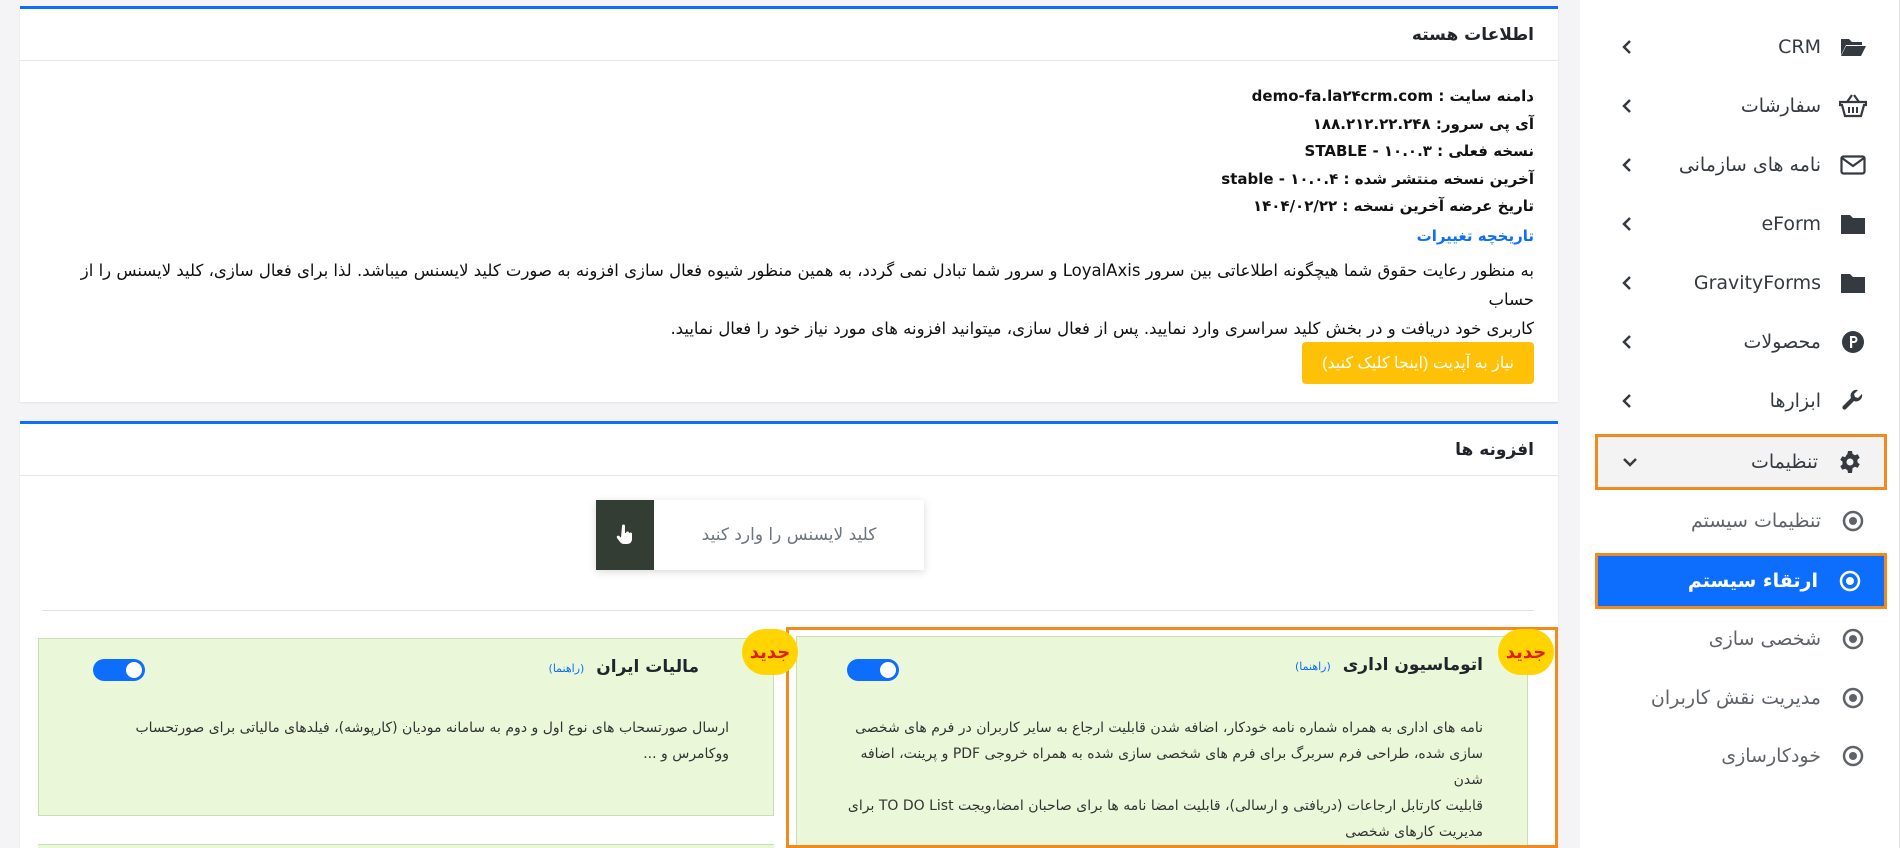 This screenshot has height=848, width=1900. I want to click on sidebar-item-orders: سفارشات, so click(1741, 106).